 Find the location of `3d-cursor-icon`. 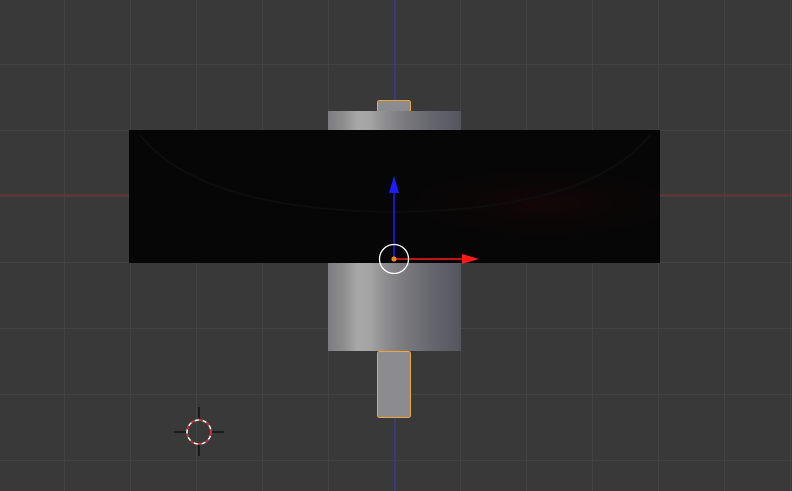

3d-cursor-icon is located at coordinates (199, 431).